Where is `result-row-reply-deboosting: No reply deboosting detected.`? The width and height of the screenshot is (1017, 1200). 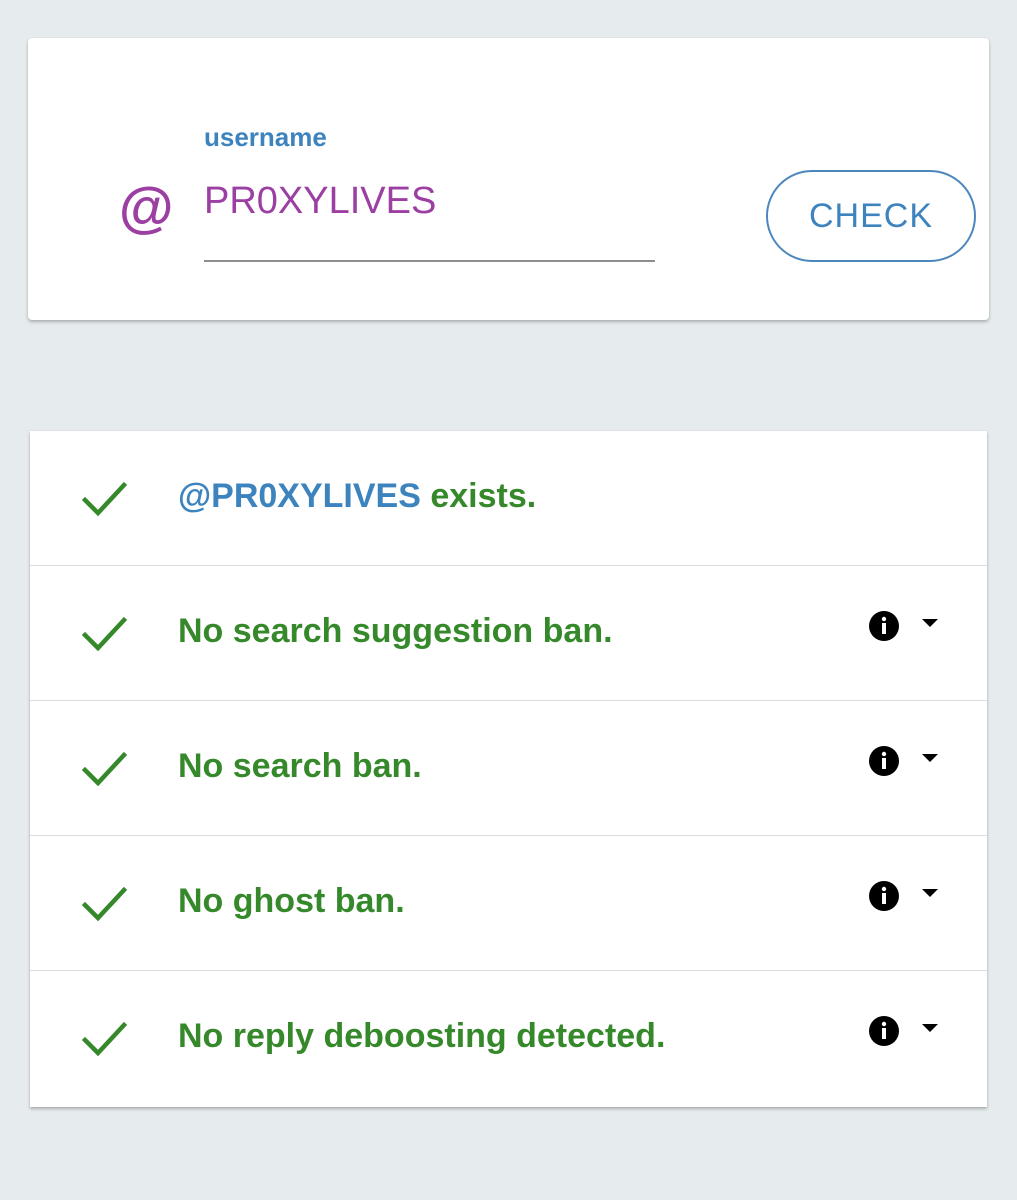
result-row-reply-deboosting: No reply deboosting detected. is located at coordinates (508, 1038).